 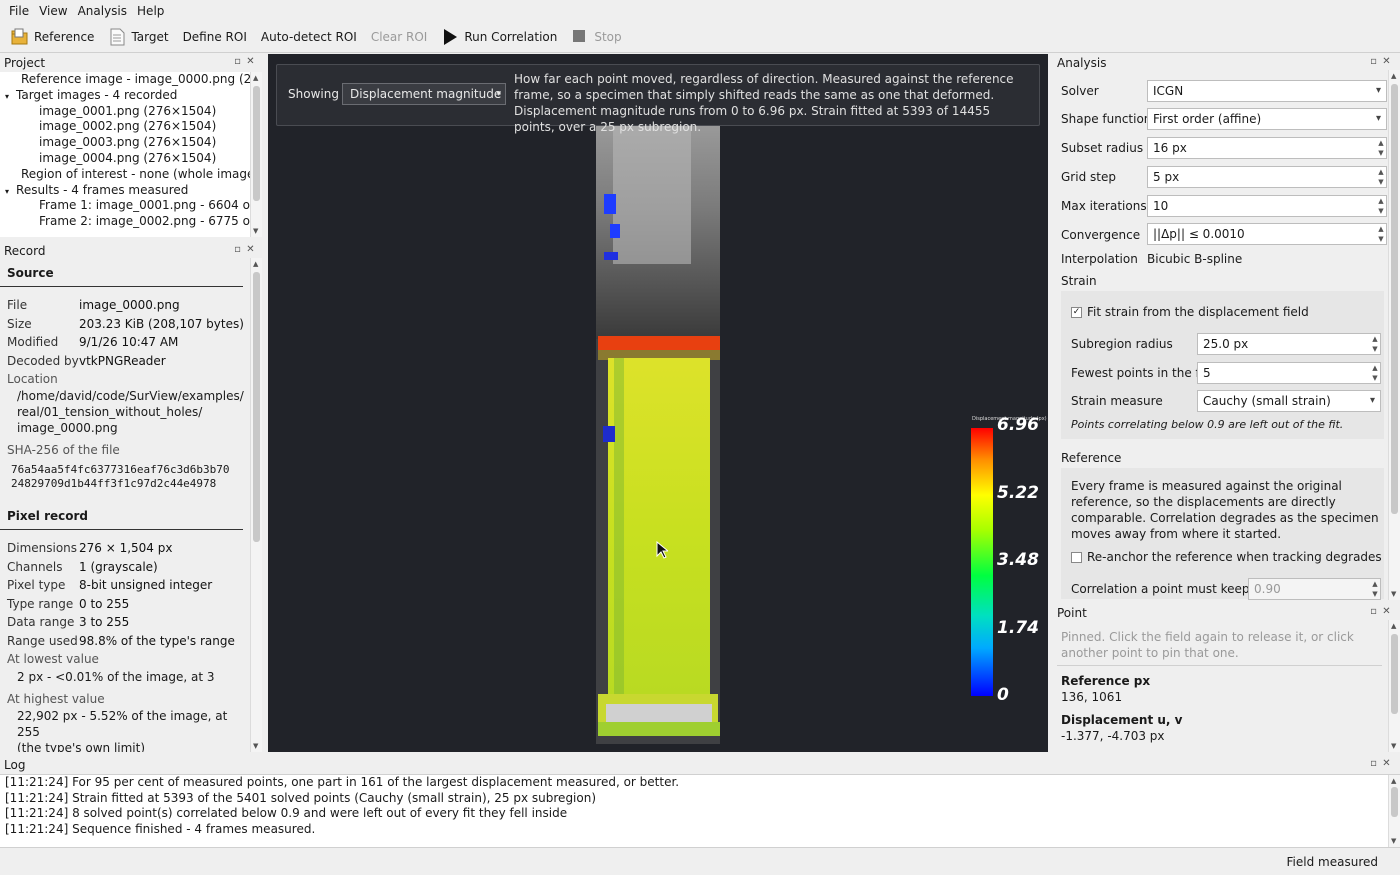 I want to click on analysis-scrollbar: ▲ ▼, so click(x=1394, y=335).